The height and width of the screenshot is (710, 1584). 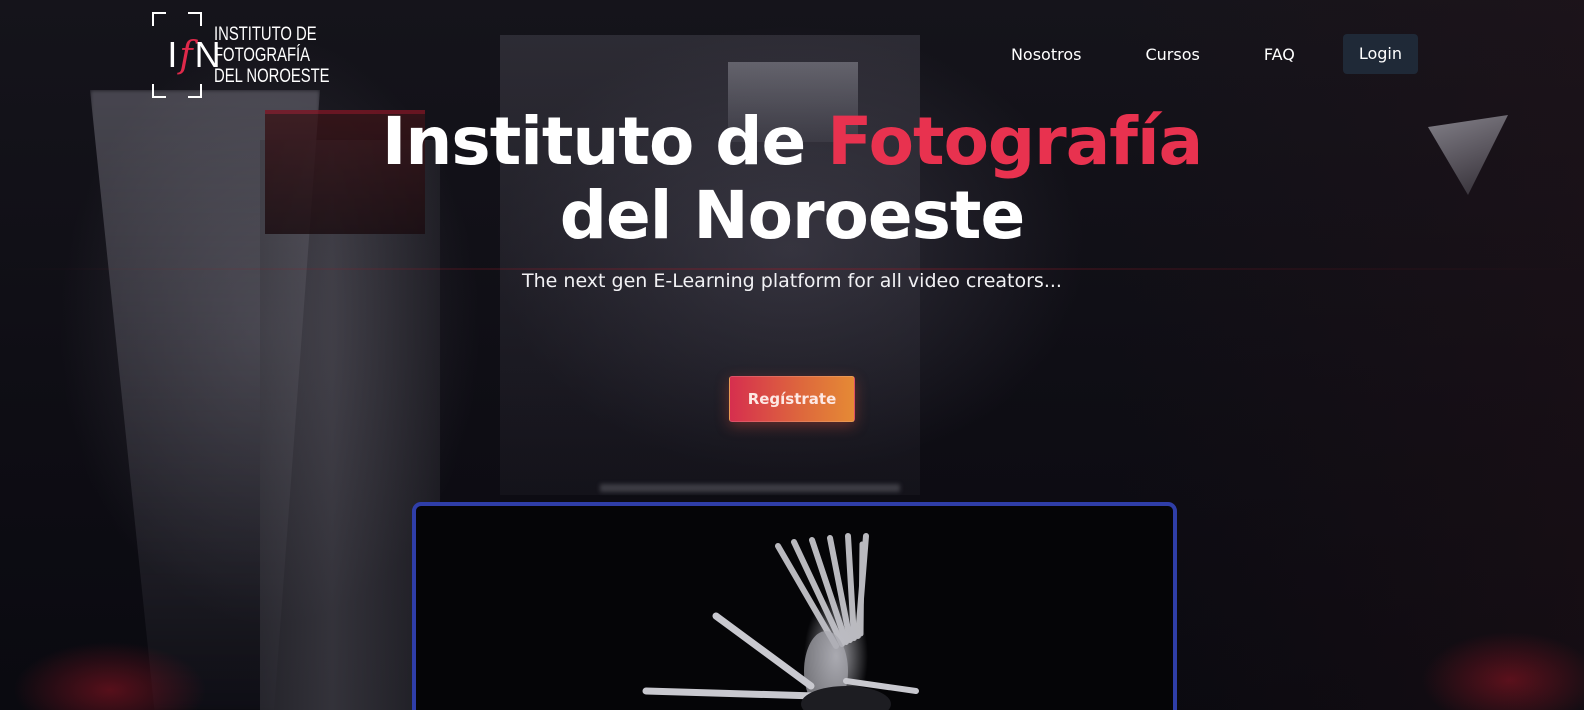 What do you see at coordinates (604, 141) in the screenshot?
I see `title-part-1: Instituto de` at bounding box center [604, 141].